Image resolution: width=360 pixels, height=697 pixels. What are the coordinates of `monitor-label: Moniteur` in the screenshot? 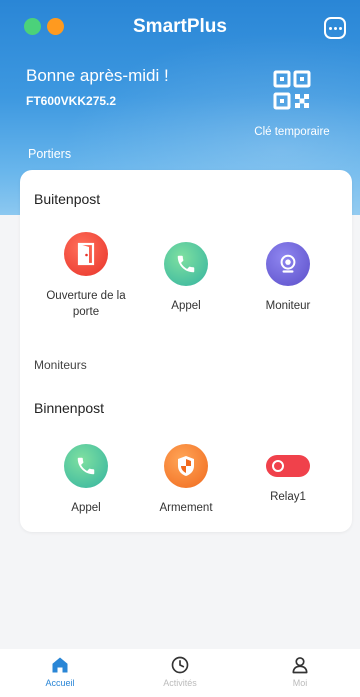 It's located at (288, 306).